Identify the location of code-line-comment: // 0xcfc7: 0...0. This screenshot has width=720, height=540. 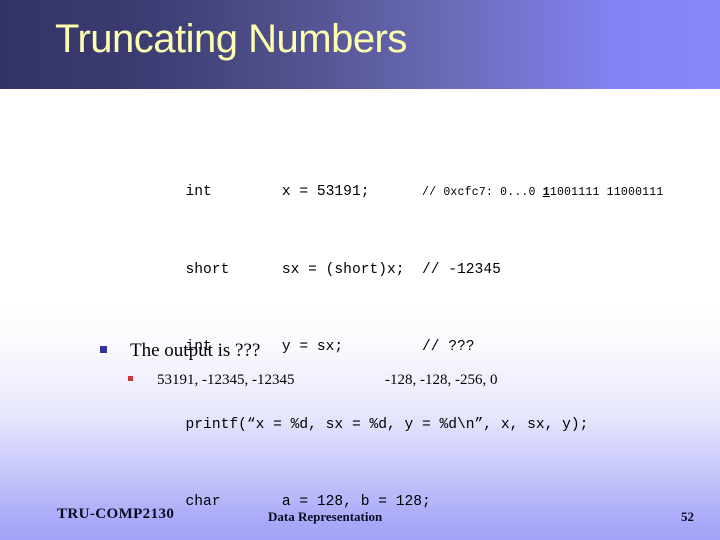
(482, 193).